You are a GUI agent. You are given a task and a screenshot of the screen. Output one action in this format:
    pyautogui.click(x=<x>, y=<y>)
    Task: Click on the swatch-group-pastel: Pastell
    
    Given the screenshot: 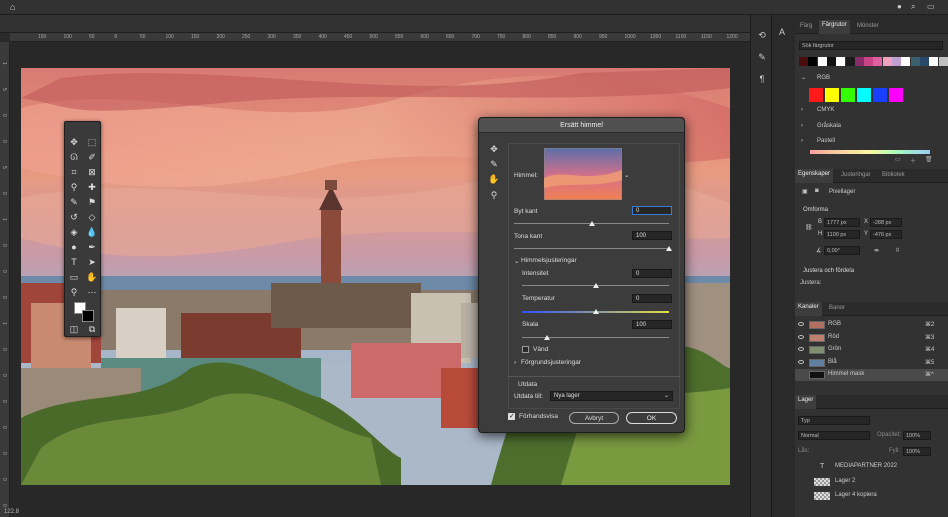 What is the action you would take?
    pyautogui.click(x=826, y=141)
    